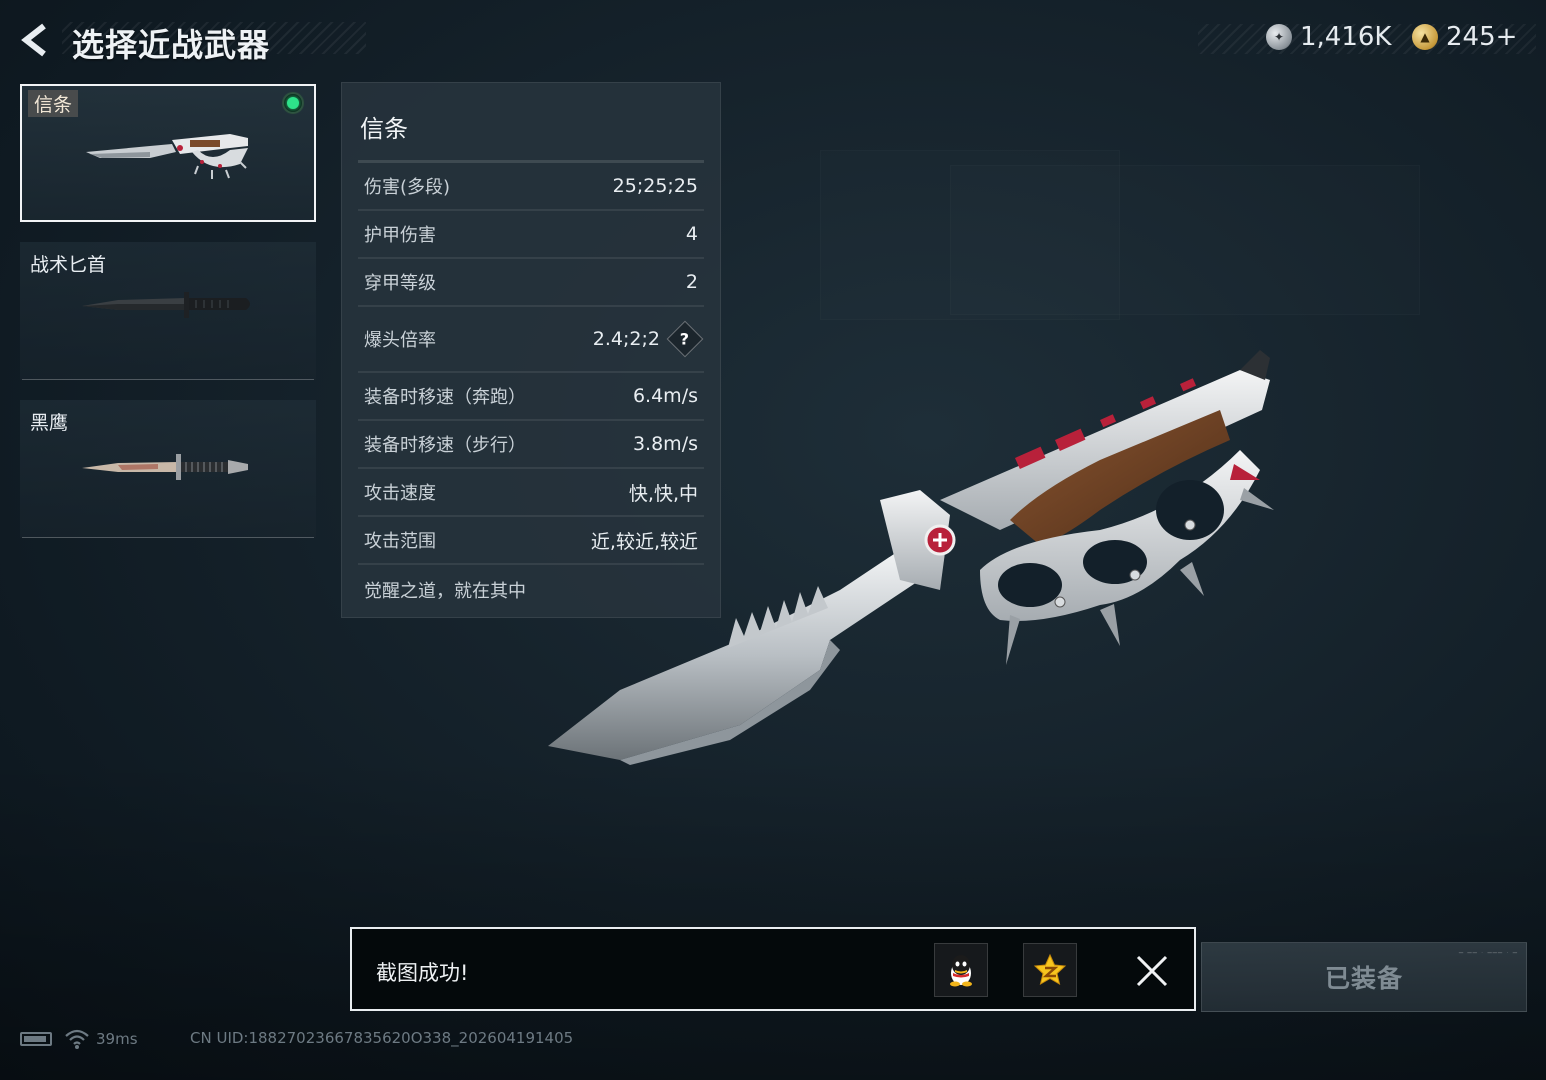 The image size is (1546, 1080). I want to click on stat-value: 2, so click(692, 282).